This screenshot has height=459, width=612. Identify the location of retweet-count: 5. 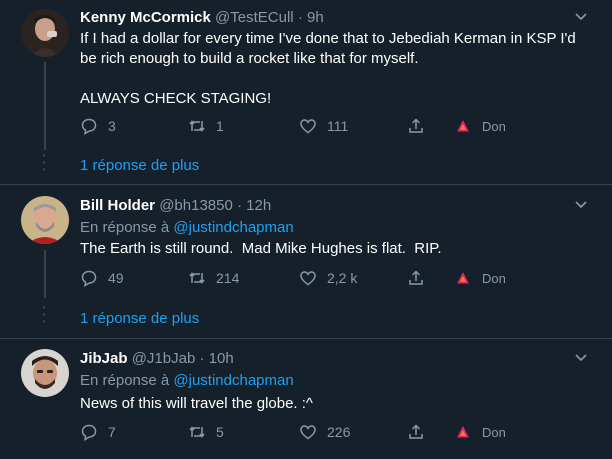
(220, 432).